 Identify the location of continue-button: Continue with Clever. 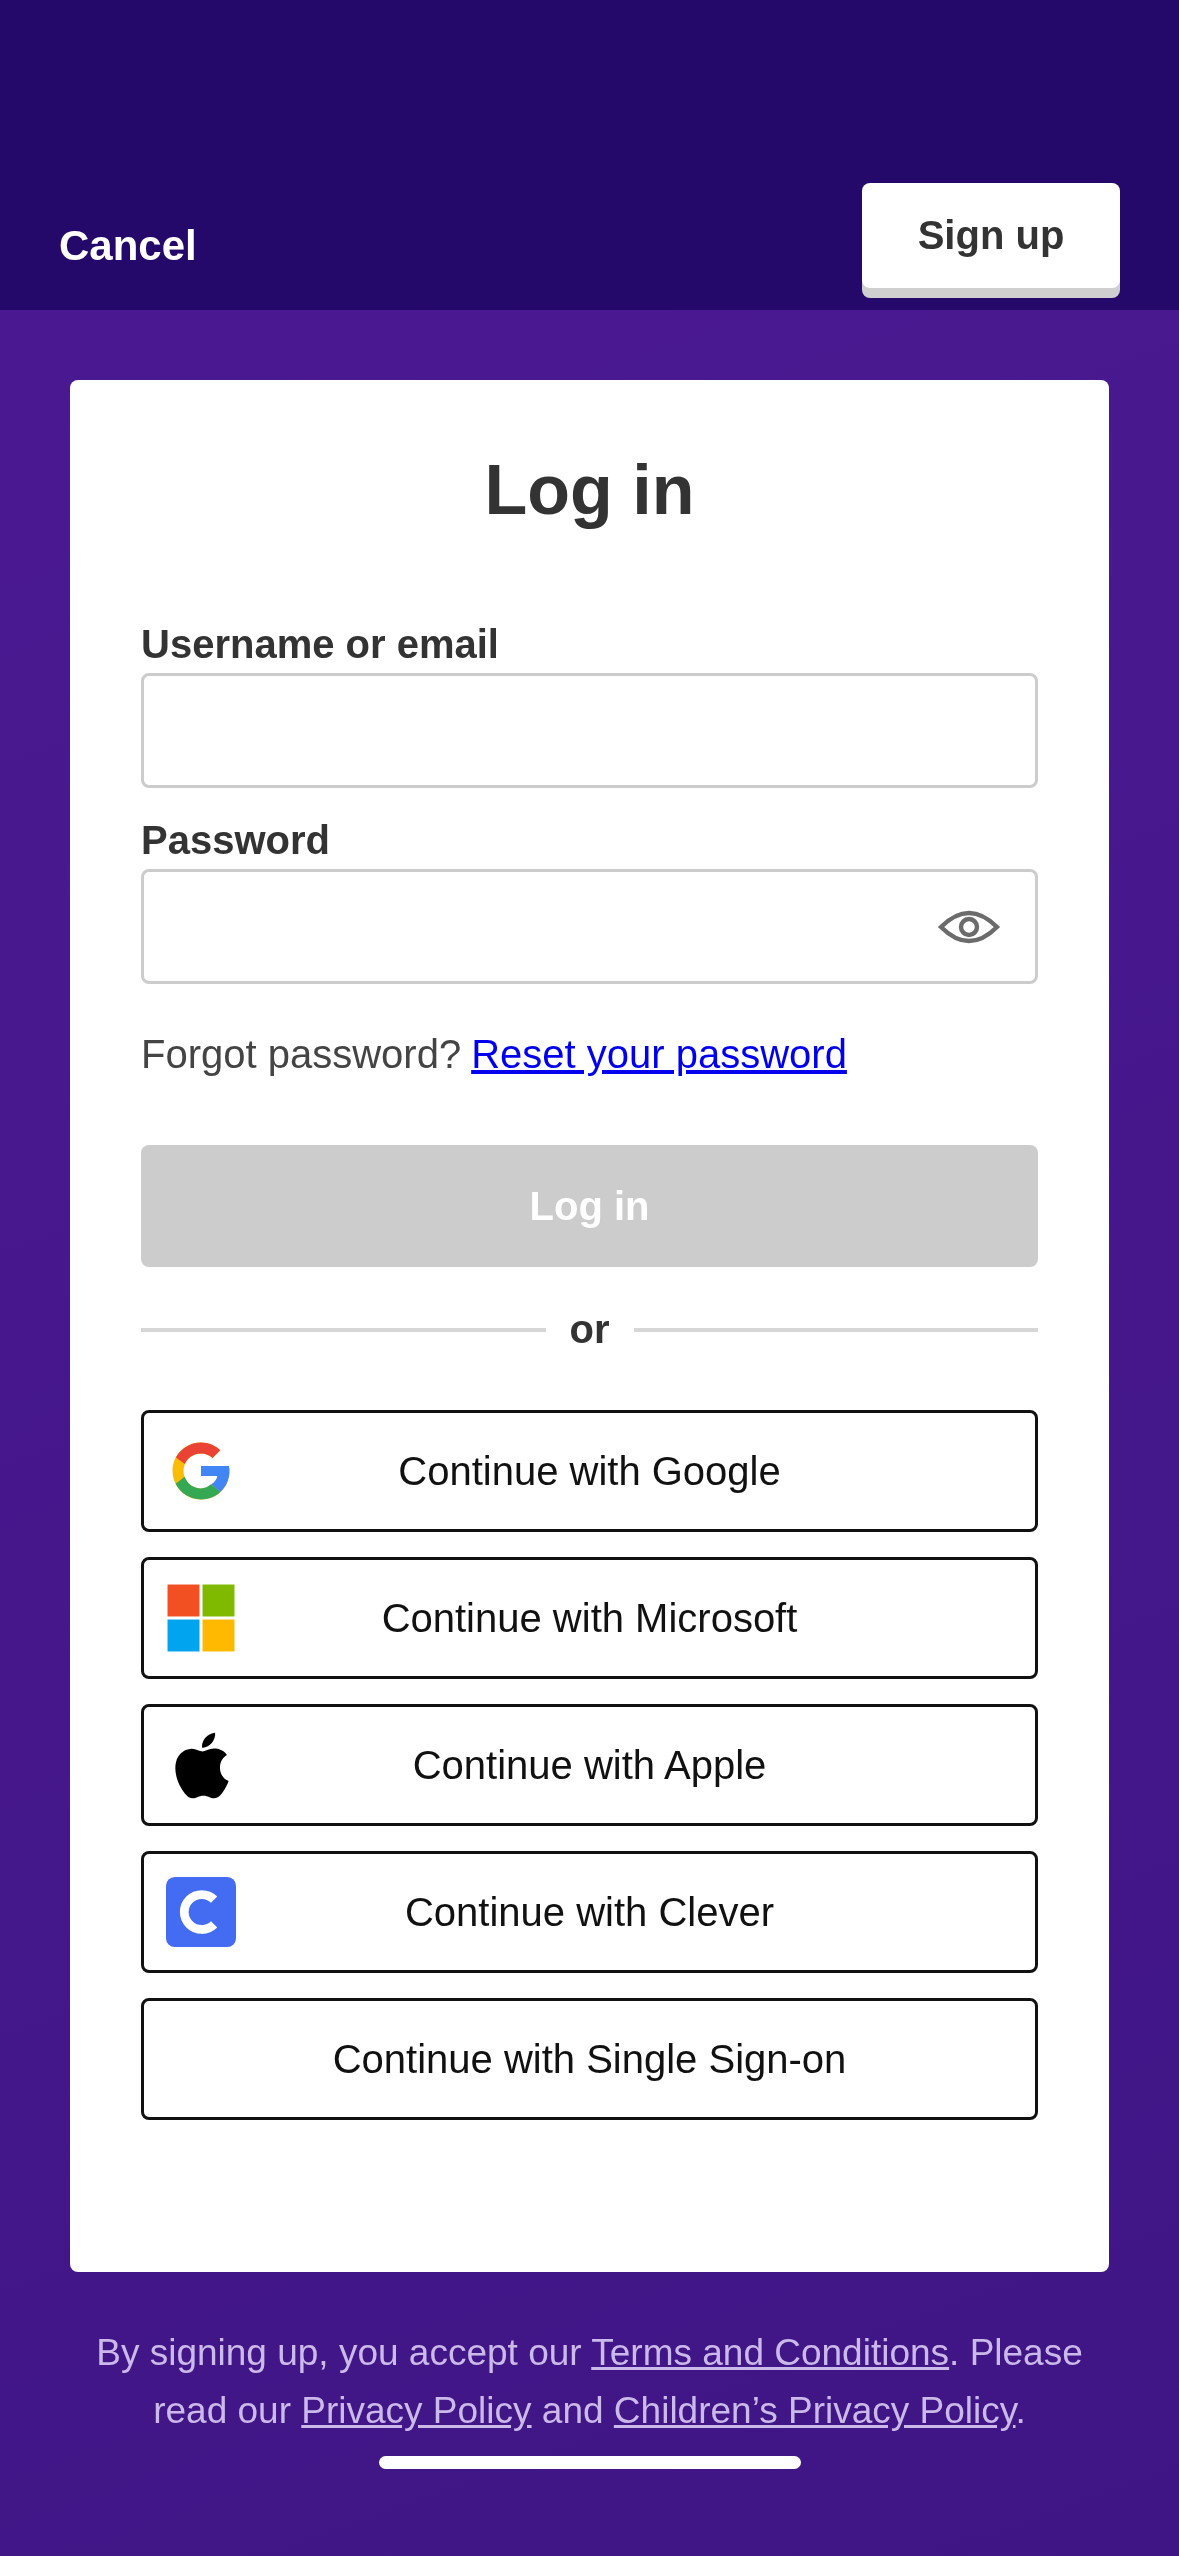
(589, 1912).